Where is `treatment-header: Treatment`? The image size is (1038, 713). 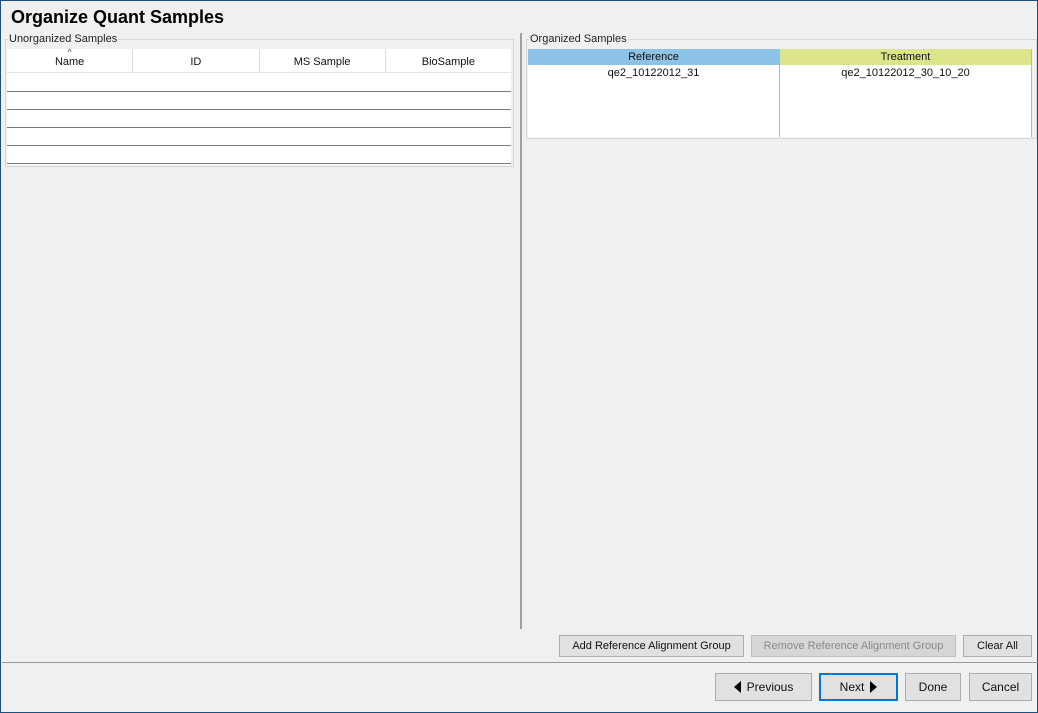 treatment-header: Treatment is located at coordinates (905, 57).